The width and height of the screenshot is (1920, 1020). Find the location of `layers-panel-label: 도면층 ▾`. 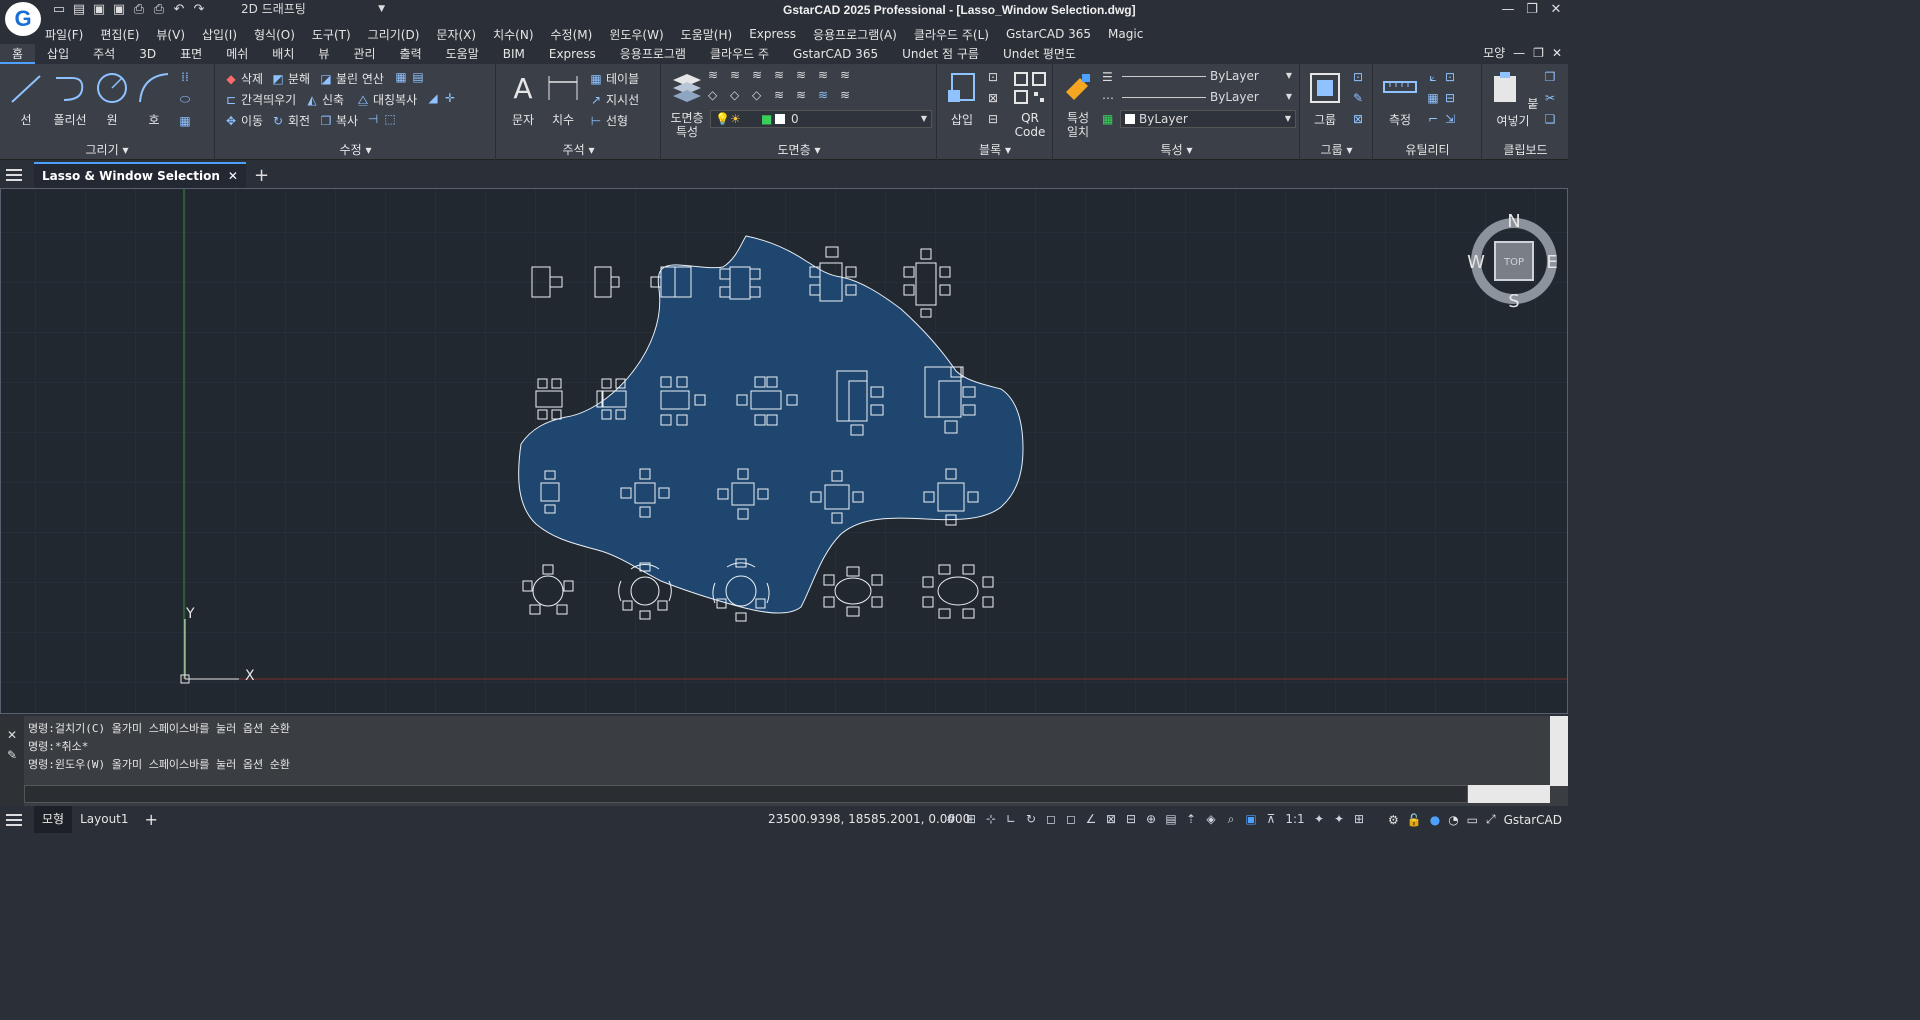

layers-panel-label: 도면층 ▾ is located at coordinates (799, 149).